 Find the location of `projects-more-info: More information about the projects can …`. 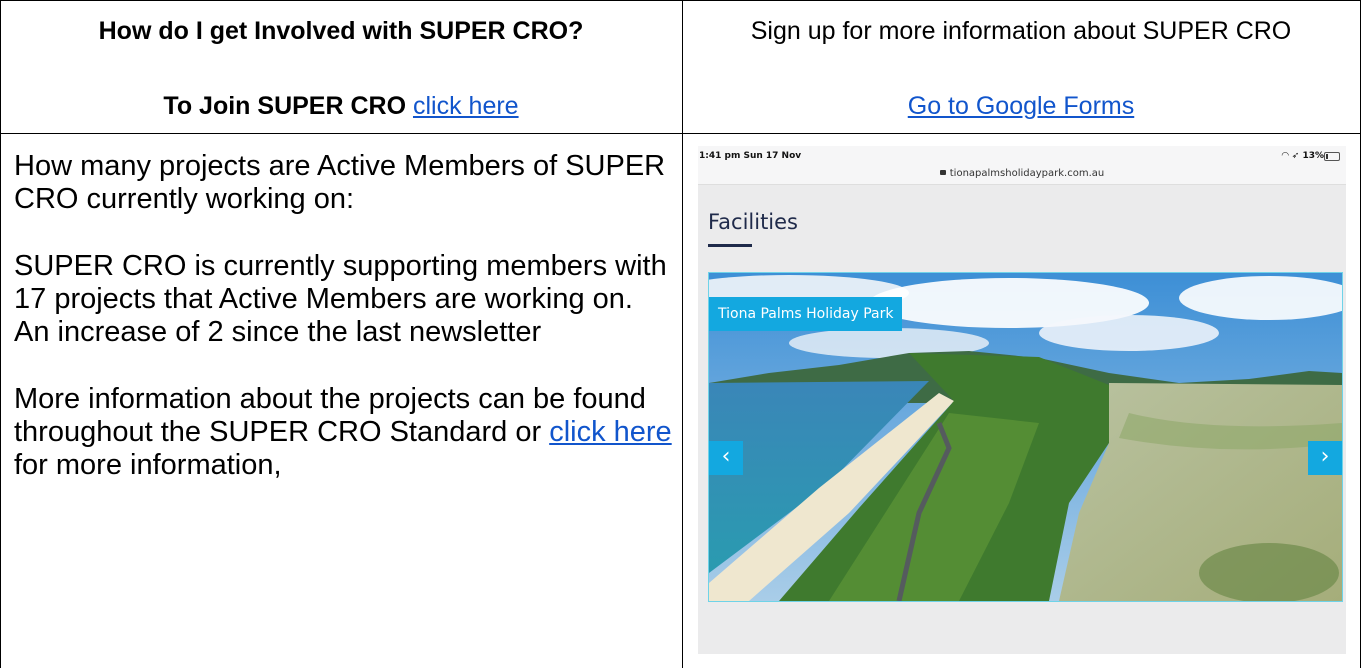

projects-more-info: More information about the projects can … is located at coordinates (344, 432).